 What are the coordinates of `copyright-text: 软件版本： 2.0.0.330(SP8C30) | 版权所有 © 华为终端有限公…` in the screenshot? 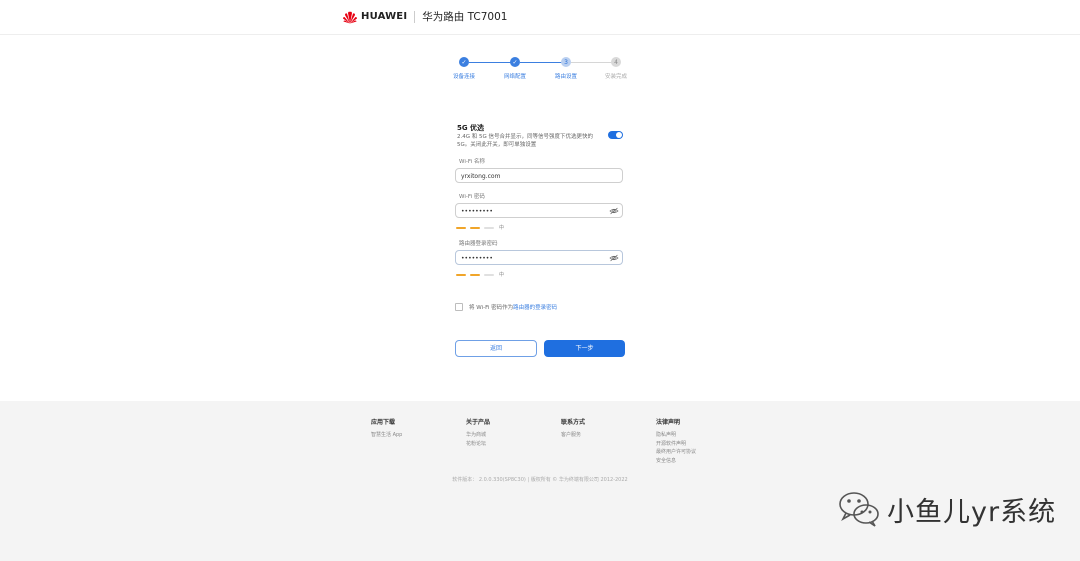 It's located at (540, 480).